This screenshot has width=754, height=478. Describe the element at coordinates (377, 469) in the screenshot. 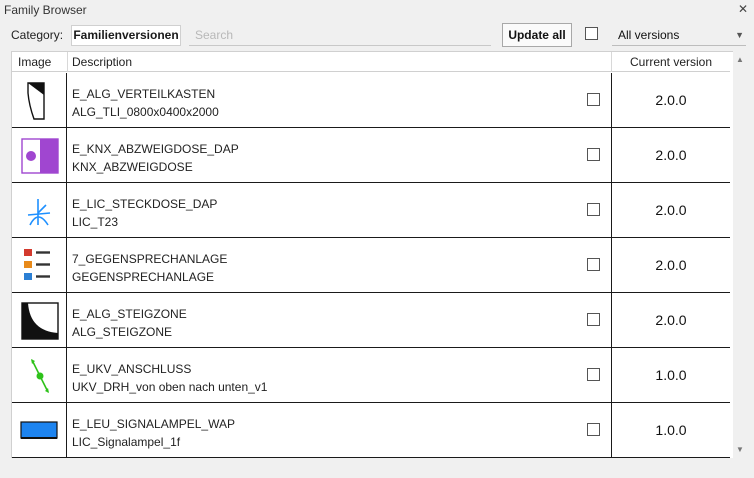

I see `bottom-bar` at that location.